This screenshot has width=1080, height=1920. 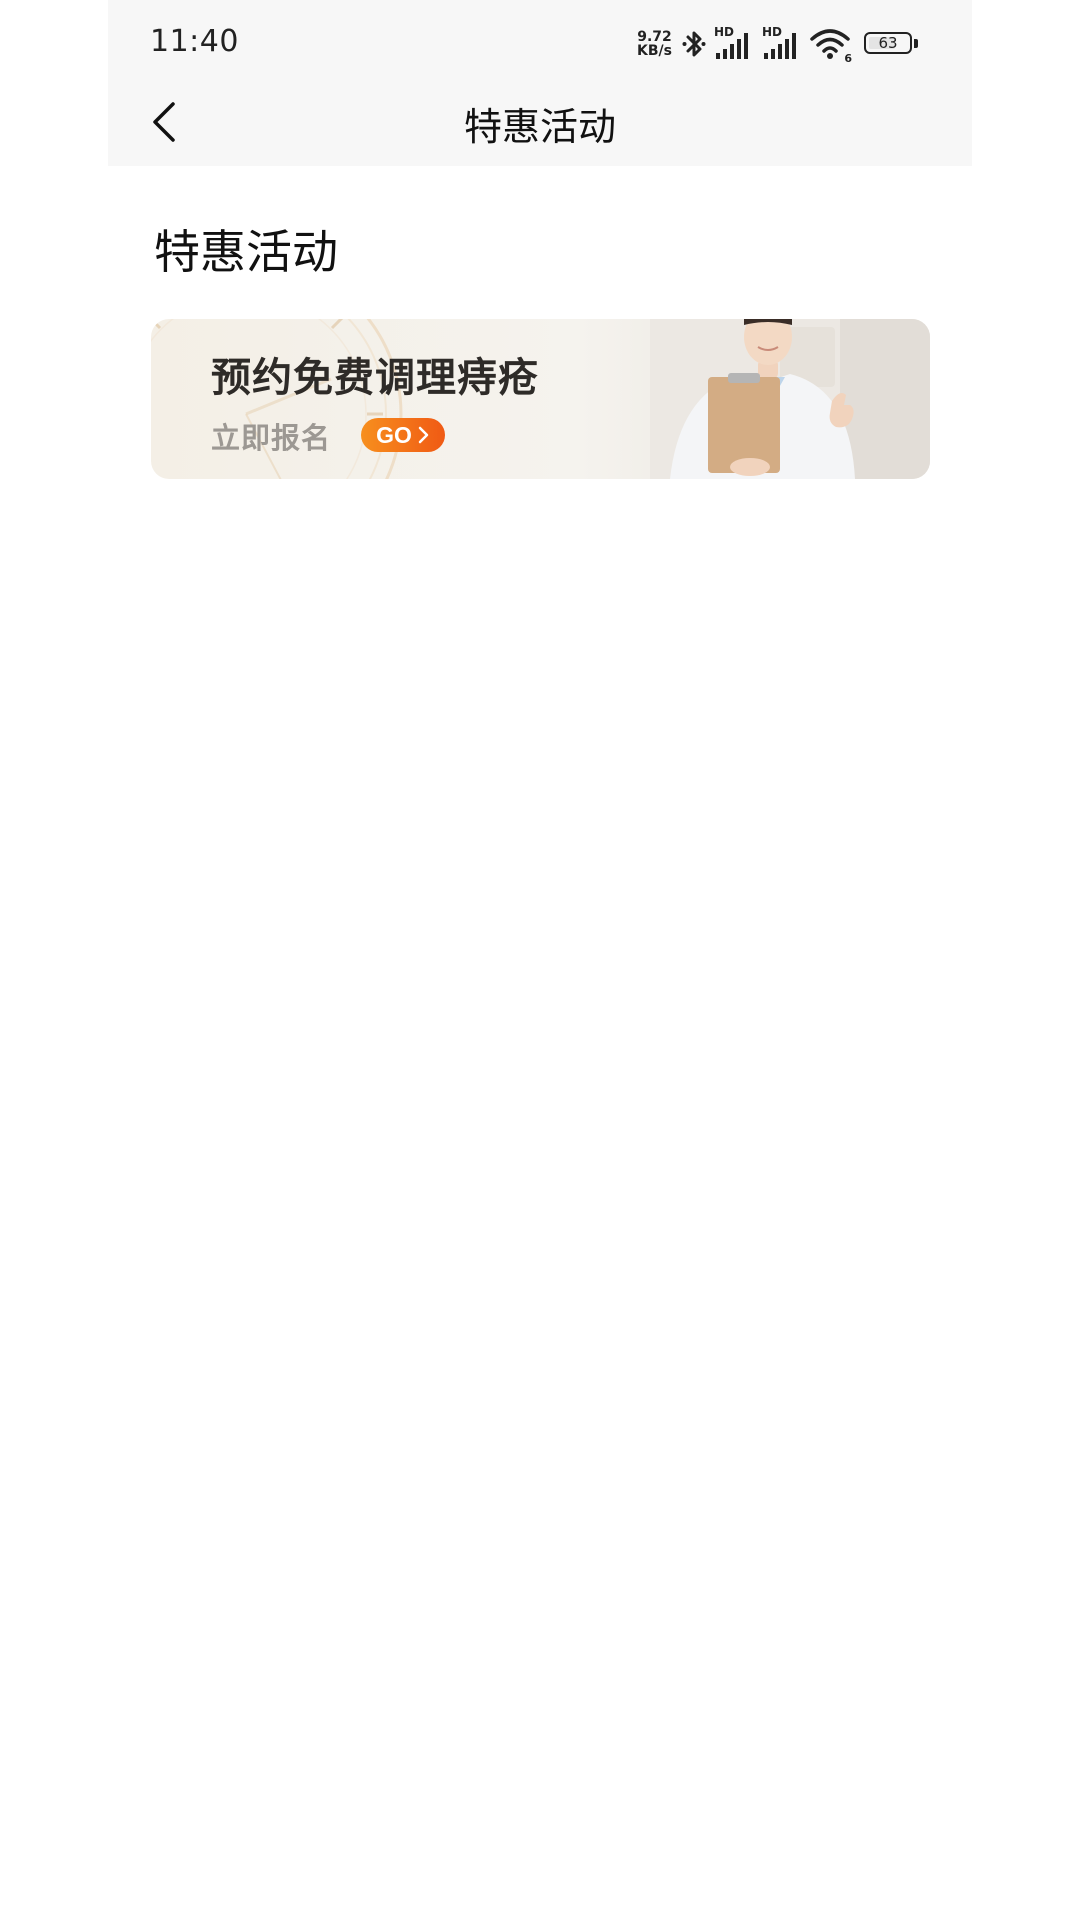 What do you see at coordinates (271, 438) in the screenshot?
I see `banner-subtext: 立即报名` at bounding box center [271, 438].